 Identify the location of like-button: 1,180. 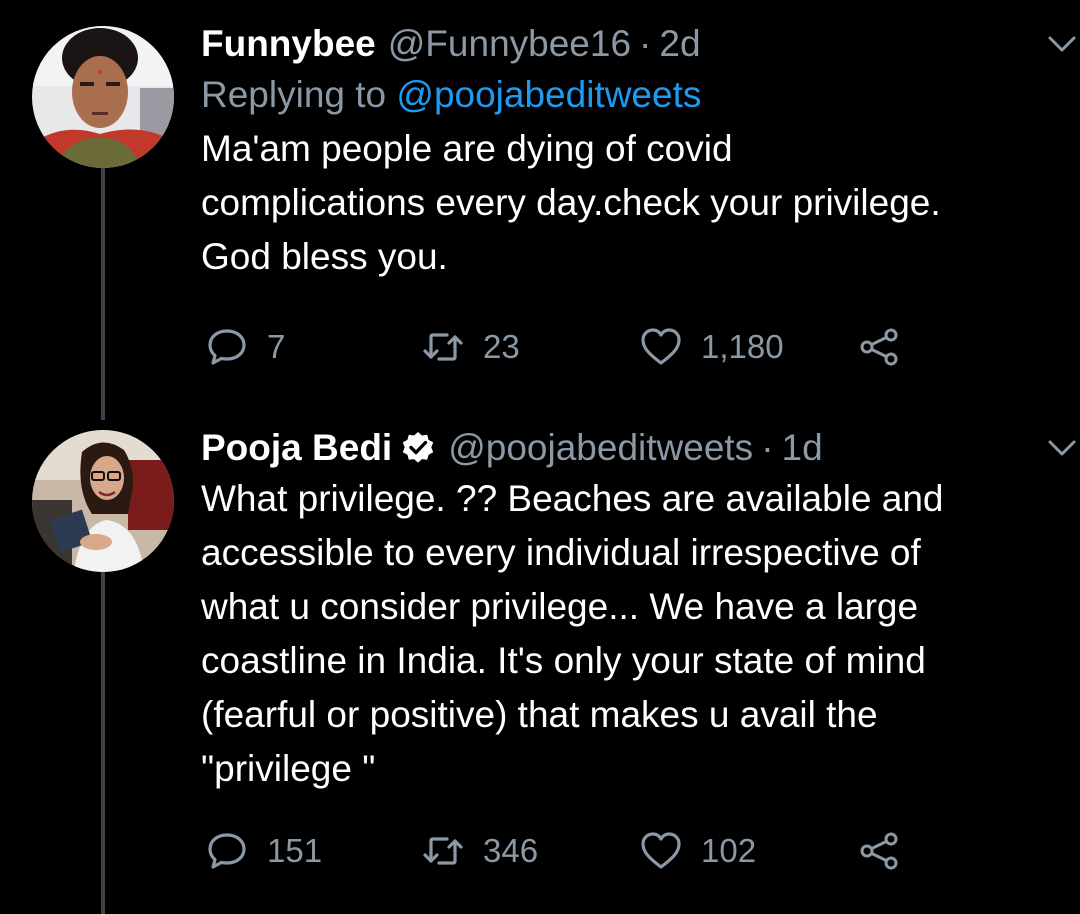
(711, 347).